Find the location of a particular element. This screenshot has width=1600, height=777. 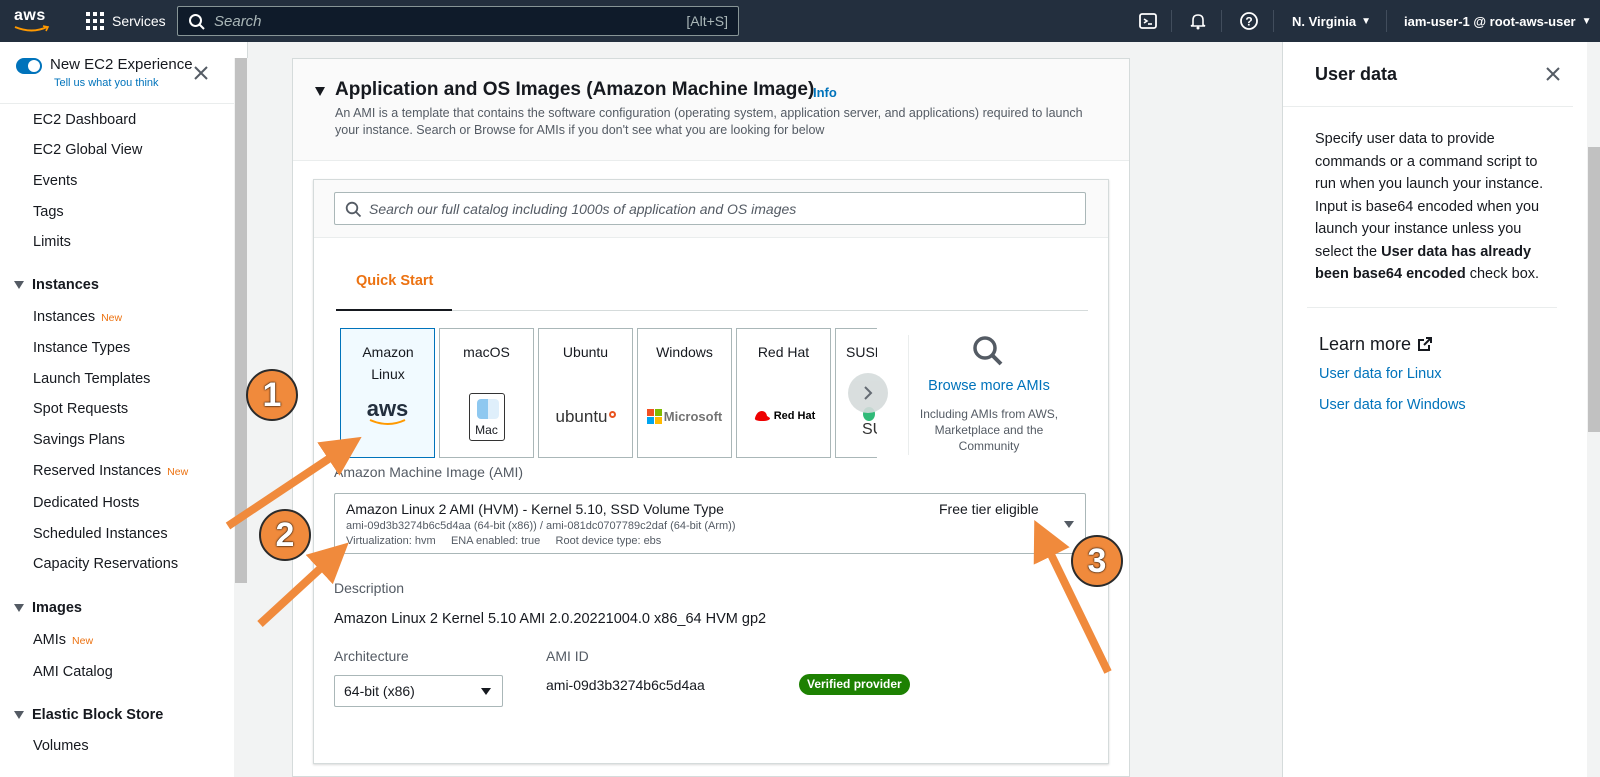

annotation-badge-1: 1 is located at coordinates (272, 395).